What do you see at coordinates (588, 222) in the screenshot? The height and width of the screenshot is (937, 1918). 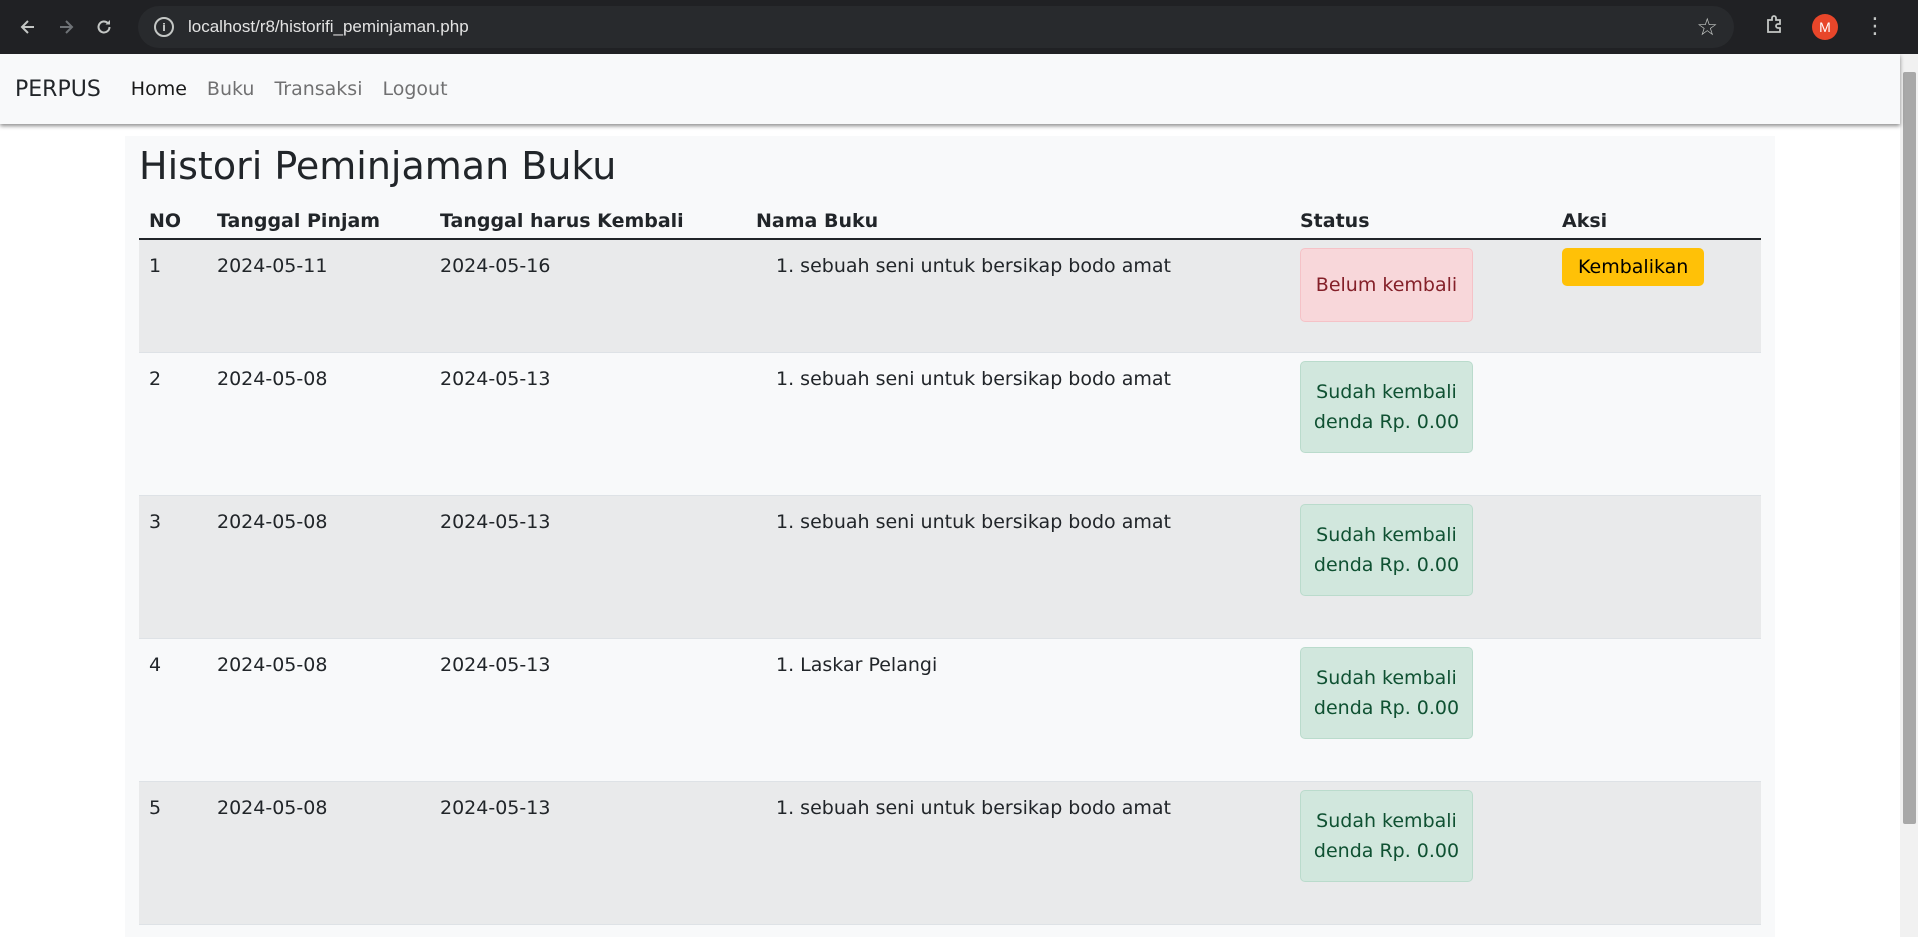 I see `header-tanggal-kembali: Tanggal harus Kembali` at bounding box center [588, 222].